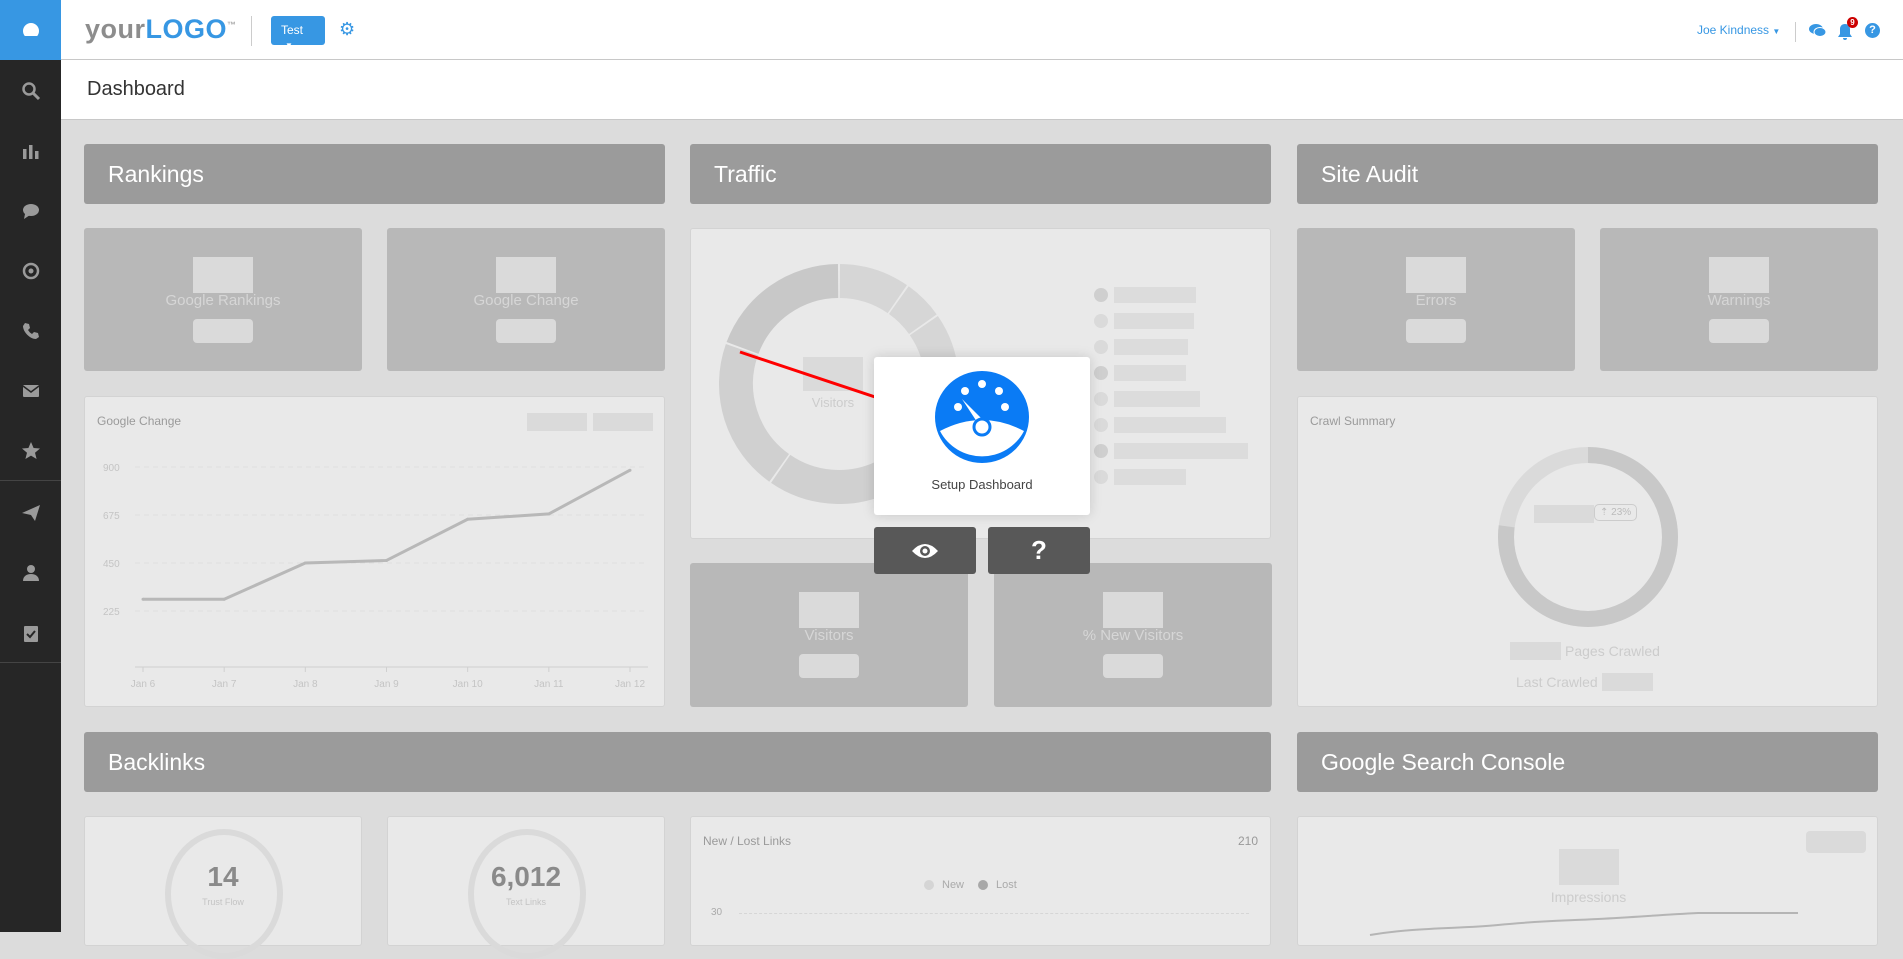  I want to click on y-tick-label: 675, so click(111, 516).